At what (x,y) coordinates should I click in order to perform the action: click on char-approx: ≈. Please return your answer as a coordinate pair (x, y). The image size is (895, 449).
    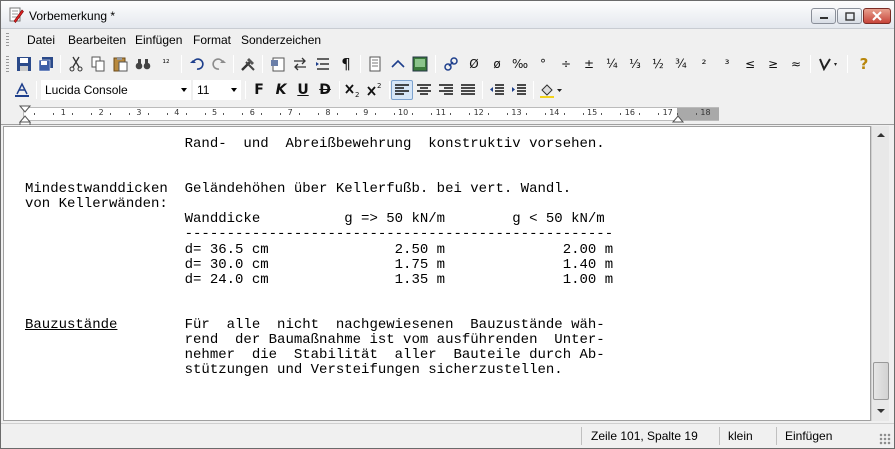
    Looking at the image, I should click on (796, 64).